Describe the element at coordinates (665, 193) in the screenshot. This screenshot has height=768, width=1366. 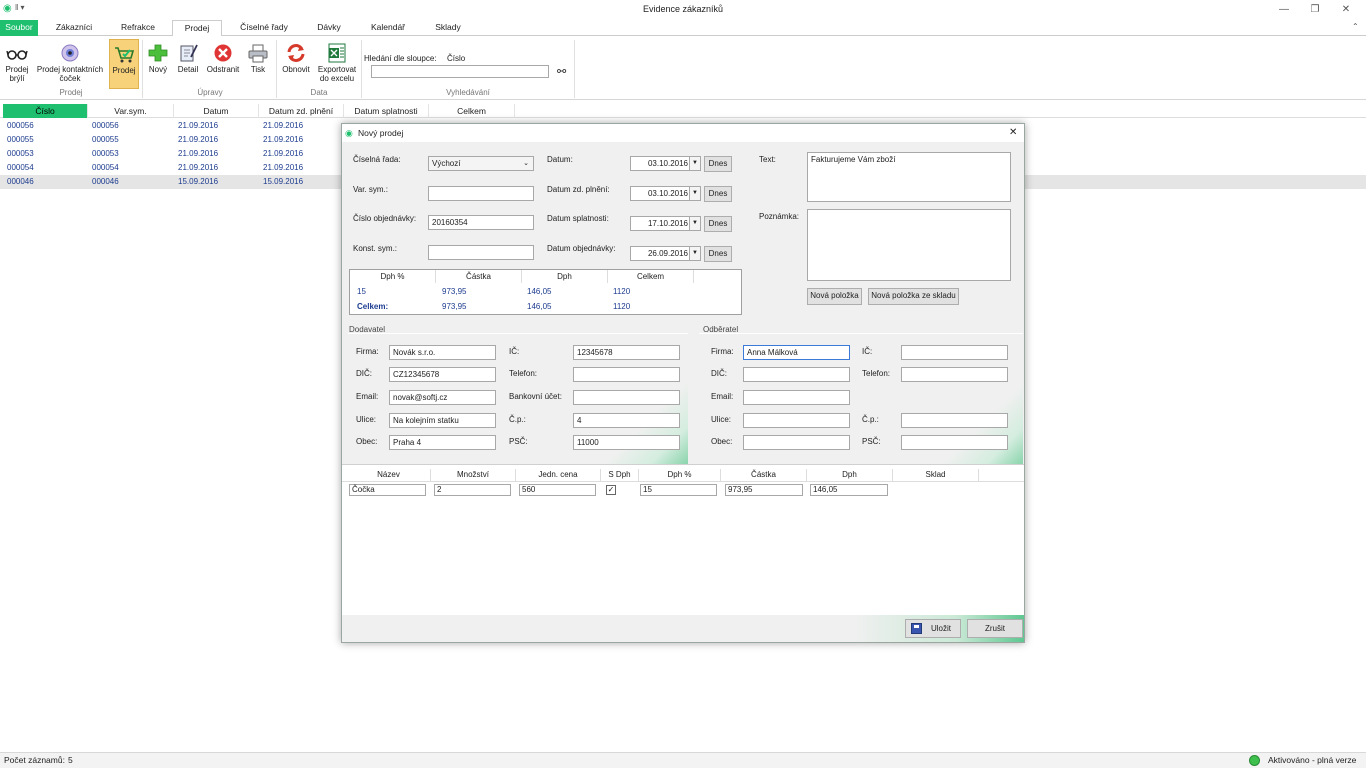
I see `datum-zd-picker: 03.10.2016 ▼` at that location.